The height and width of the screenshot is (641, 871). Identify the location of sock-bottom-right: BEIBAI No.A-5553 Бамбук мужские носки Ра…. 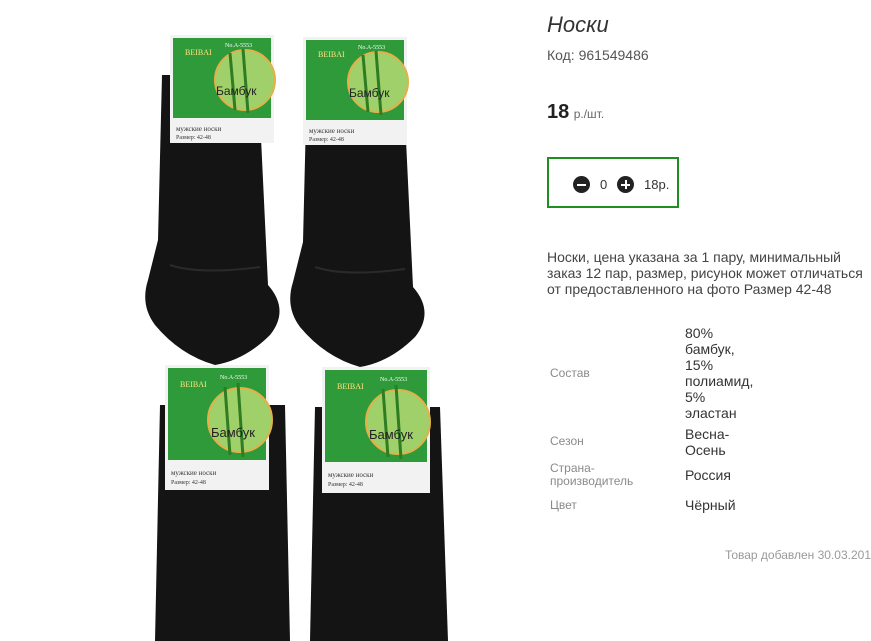
(380, 504).